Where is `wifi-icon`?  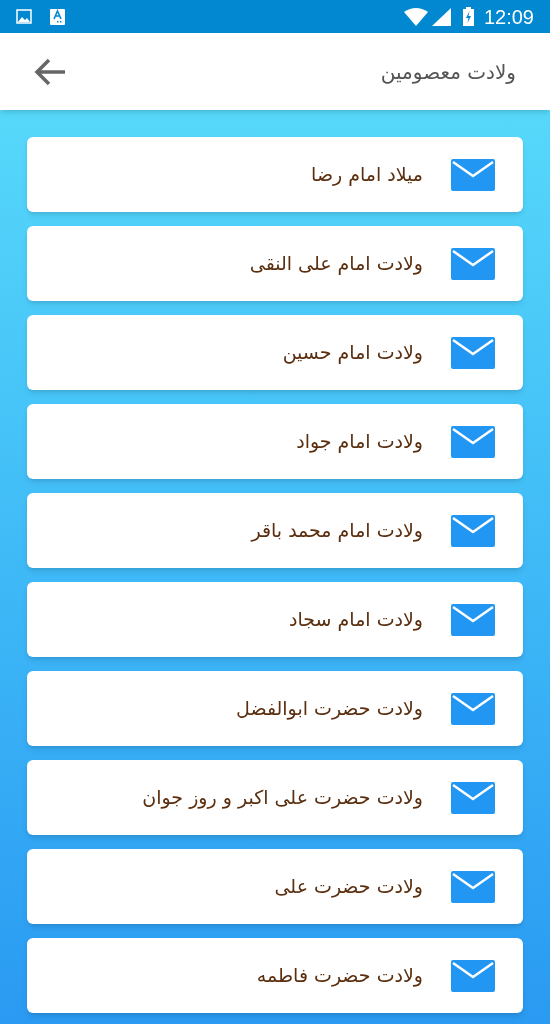 wifi-icon is located at coordinates (415, 16).